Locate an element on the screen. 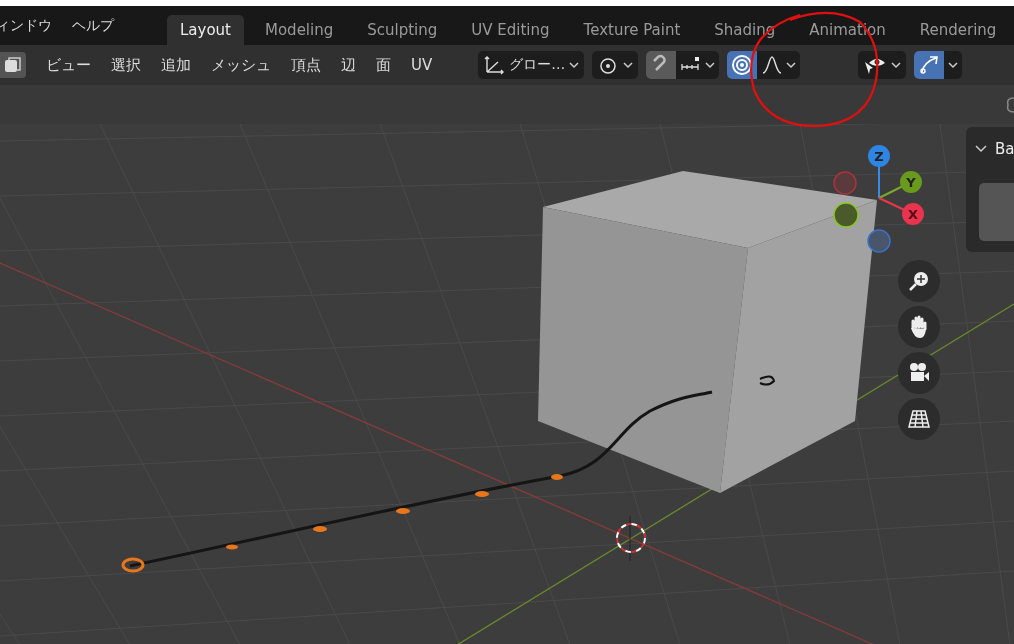 The height and width of the screenshot is (644, 1014). arrow-curve-icon is located at coordinates (929, 65).